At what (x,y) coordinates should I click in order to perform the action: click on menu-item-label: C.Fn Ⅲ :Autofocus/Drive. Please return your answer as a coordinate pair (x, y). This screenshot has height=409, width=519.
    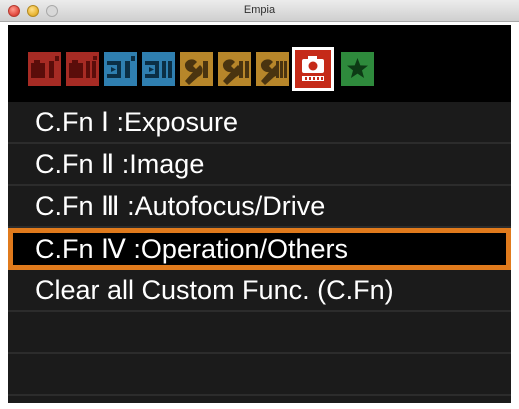
    Looking at the image, I should click on (180, 206).